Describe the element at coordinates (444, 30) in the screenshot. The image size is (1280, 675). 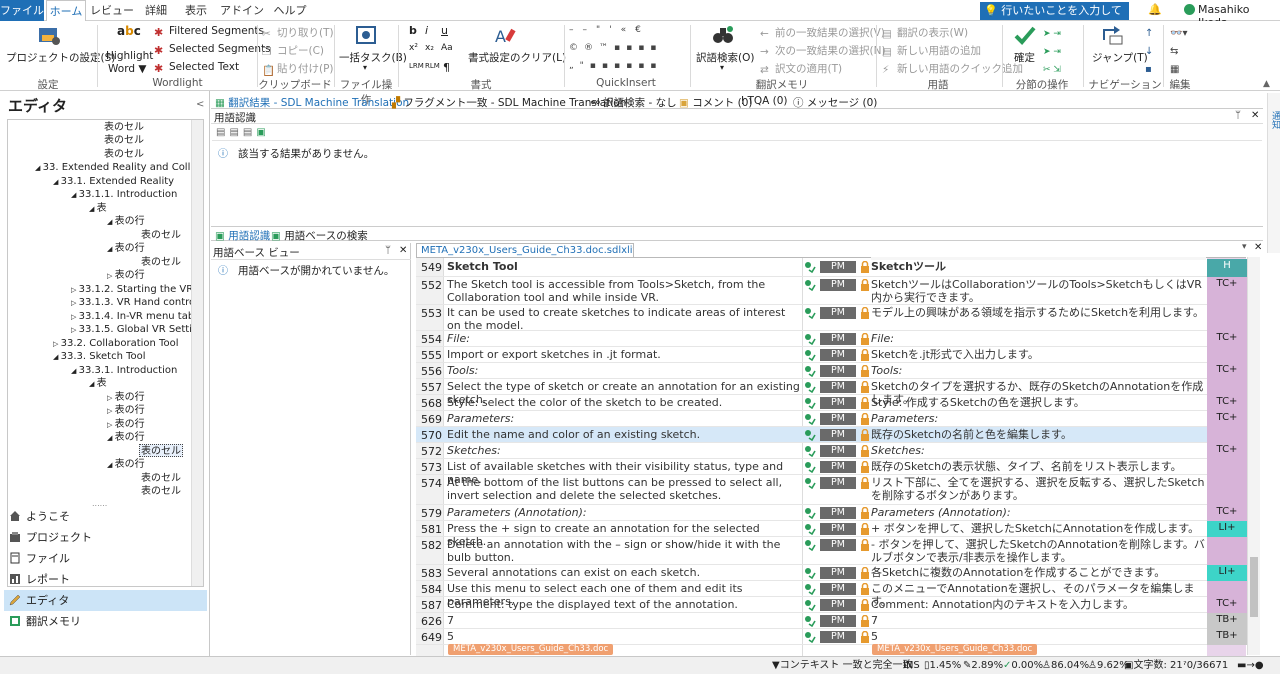
I see `underline-icon: u` at that location.